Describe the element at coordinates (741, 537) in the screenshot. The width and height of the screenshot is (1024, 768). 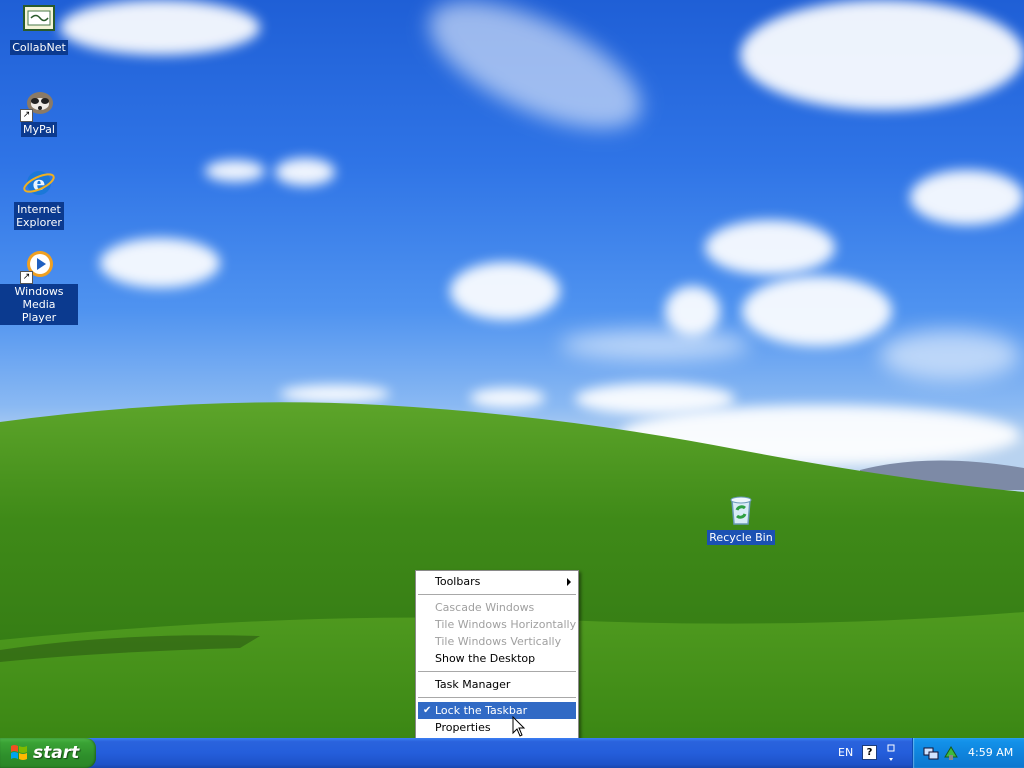
I see `desktop-icon-label: Recycle Bin` at that location.